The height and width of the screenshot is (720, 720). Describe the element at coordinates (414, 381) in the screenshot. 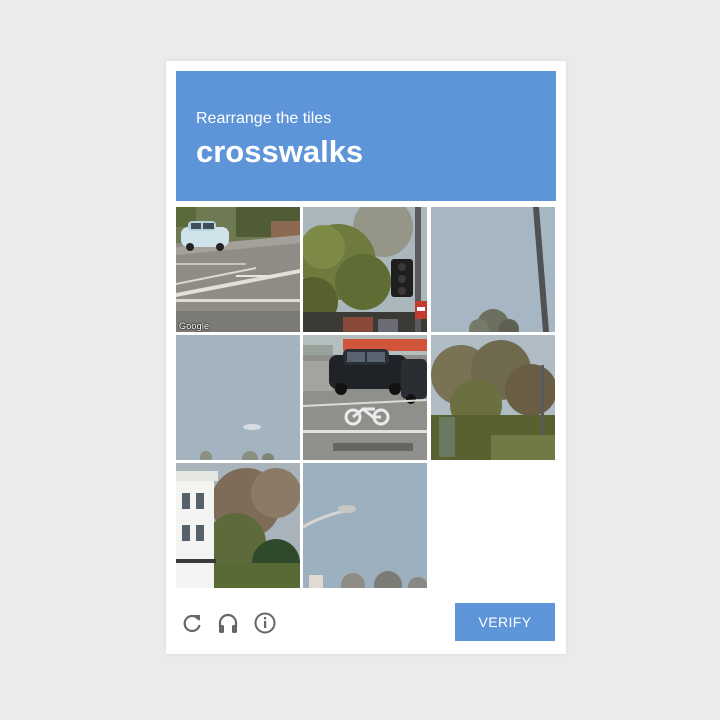

I see `second-car` at that location.